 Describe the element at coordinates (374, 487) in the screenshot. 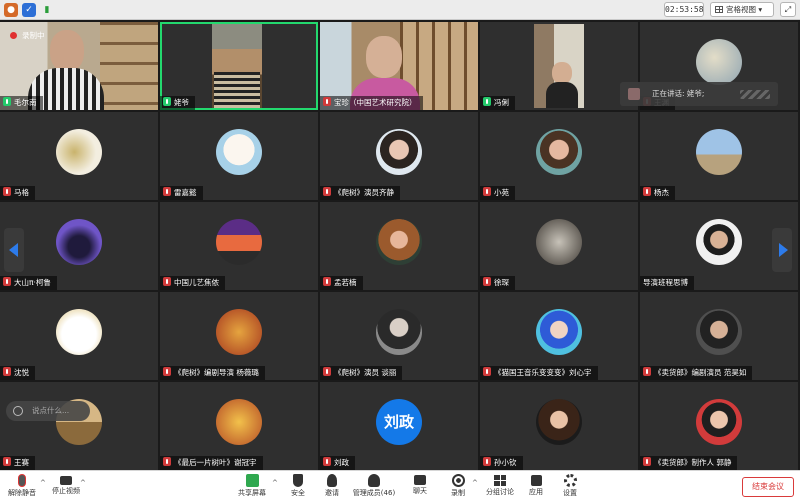

I see `manage-participants-button: 管理成员(46)` at that location.